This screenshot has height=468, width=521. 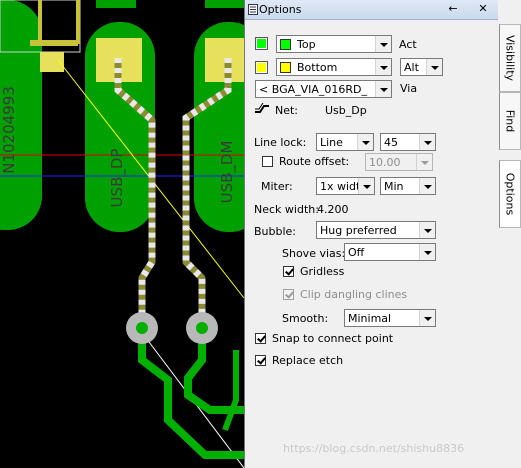 I want to click on alt-mode-select: Alt, so click(x=421, y=67).